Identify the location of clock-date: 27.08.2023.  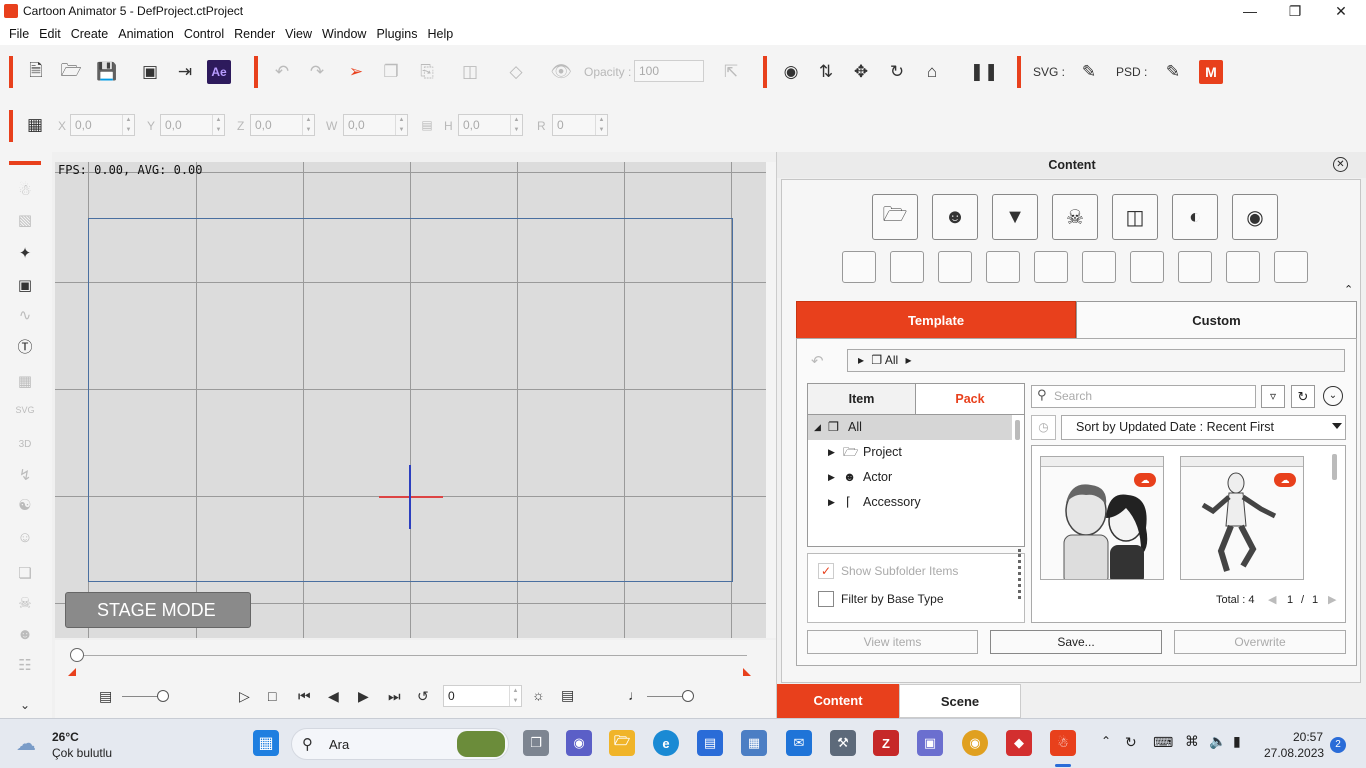
(1294, 753).